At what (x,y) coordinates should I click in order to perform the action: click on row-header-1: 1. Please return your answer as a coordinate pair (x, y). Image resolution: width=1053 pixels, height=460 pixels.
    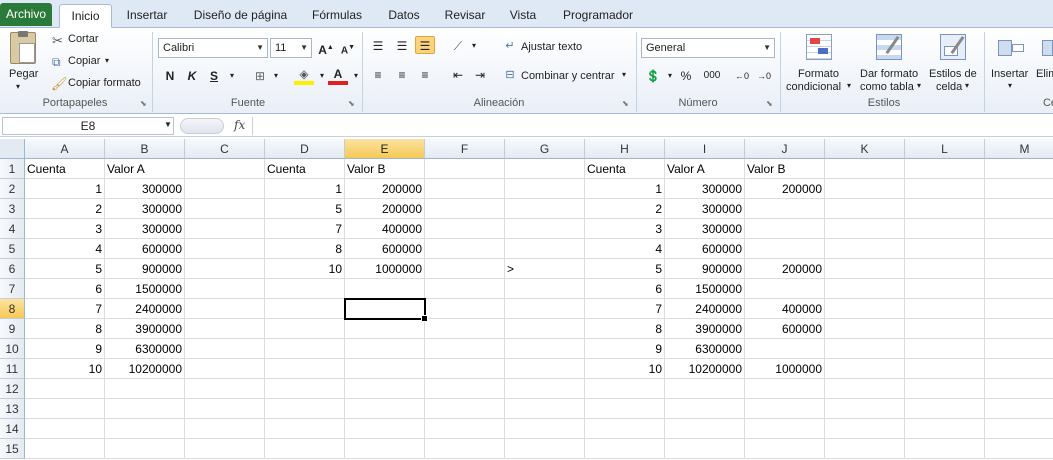
    Looking at the image, I should click on (12, 169).